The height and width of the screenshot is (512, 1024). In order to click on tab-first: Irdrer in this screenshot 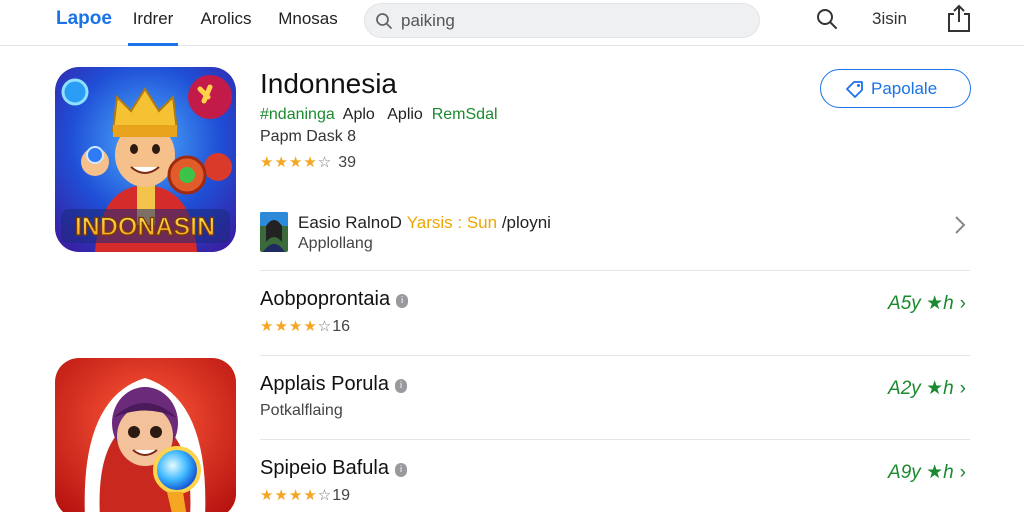, I will do `click(153, 27)`.